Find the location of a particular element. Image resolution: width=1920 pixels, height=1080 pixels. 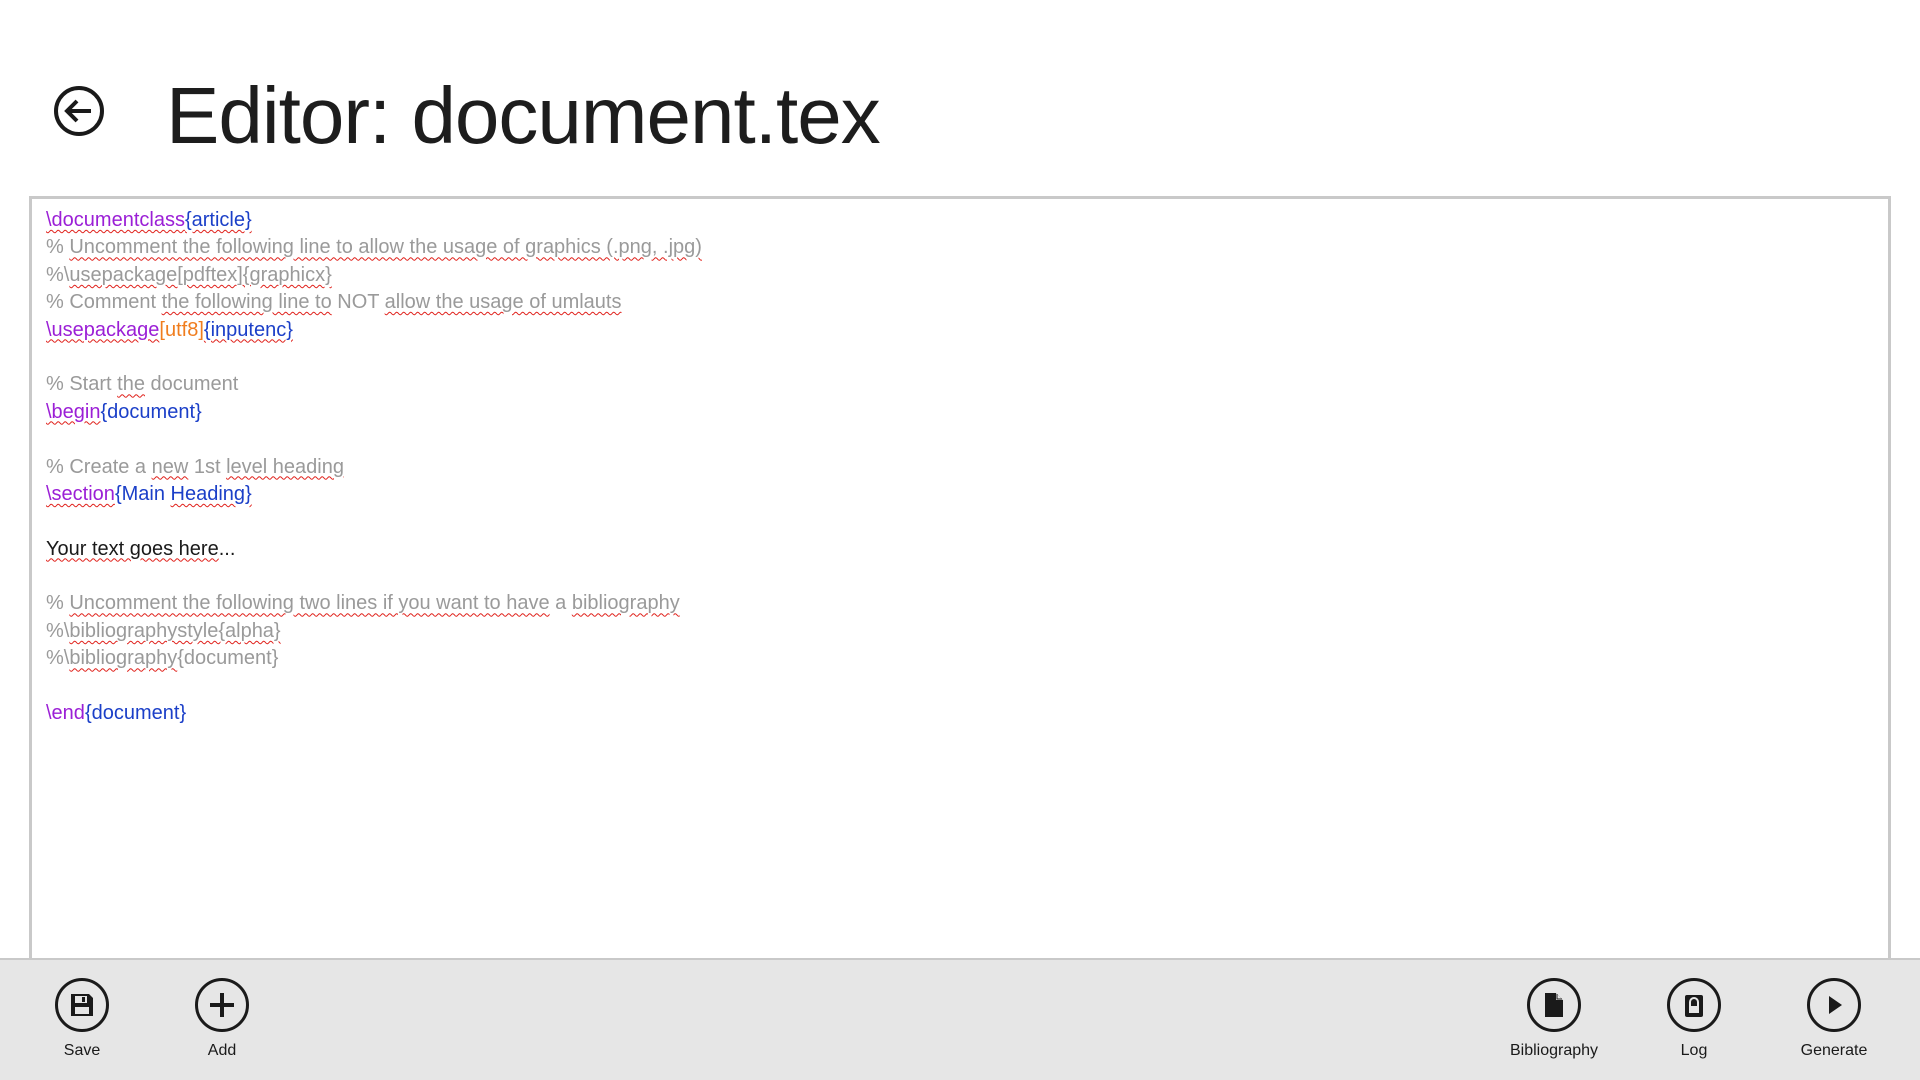

floppy-disk-icon is located at coordinates (82, 1005).